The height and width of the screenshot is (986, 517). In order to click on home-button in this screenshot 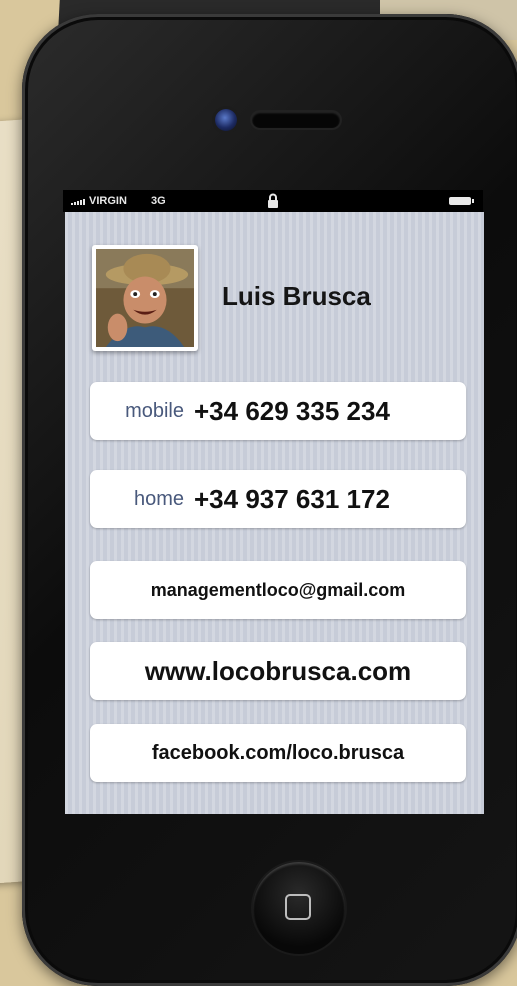, I will do `click(299, 908)`.